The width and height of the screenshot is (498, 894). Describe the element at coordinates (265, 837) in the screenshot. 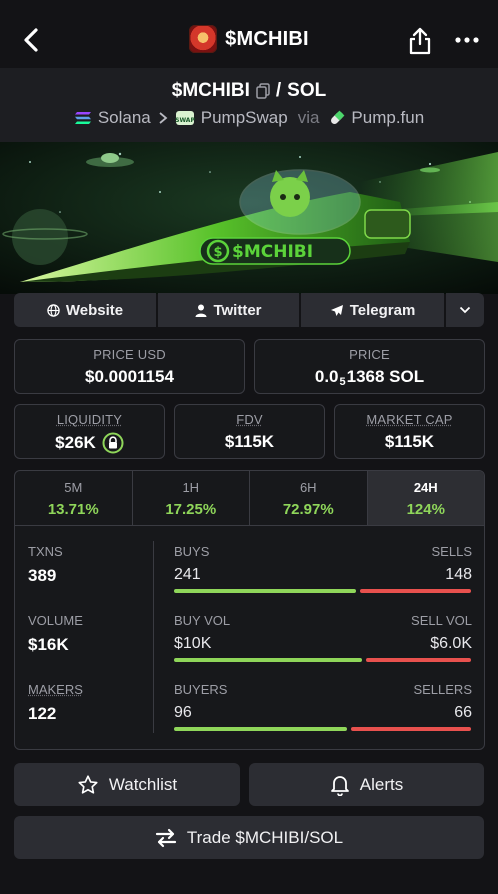

I see `trade-label: Trade $MCHIBI/SOL` at that location.